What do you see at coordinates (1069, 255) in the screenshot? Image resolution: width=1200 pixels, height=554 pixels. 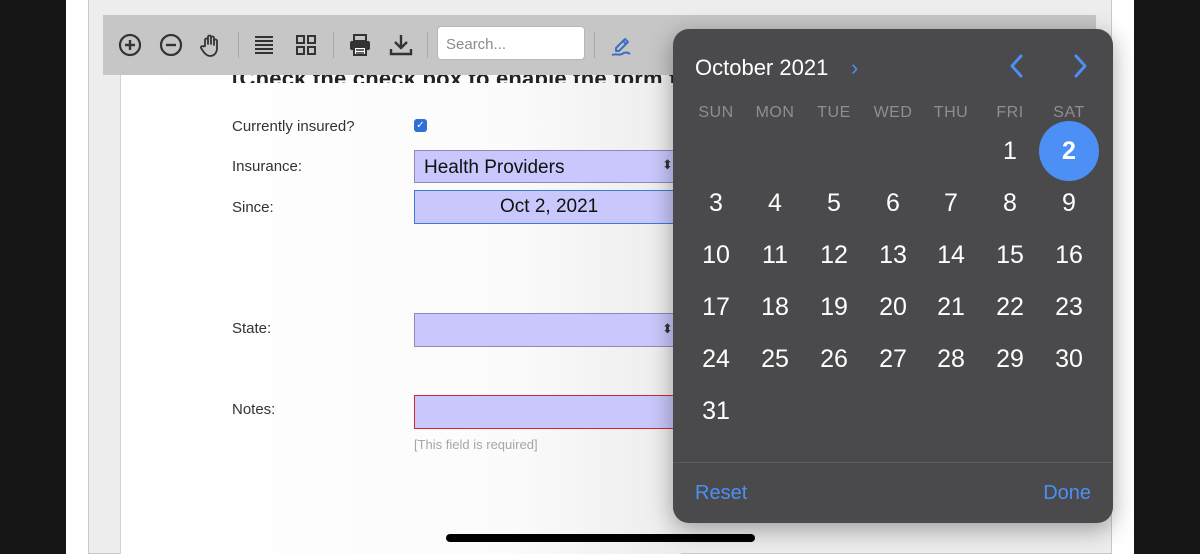 I see `calendar-day: 16` at bounding box center [1069, 255].